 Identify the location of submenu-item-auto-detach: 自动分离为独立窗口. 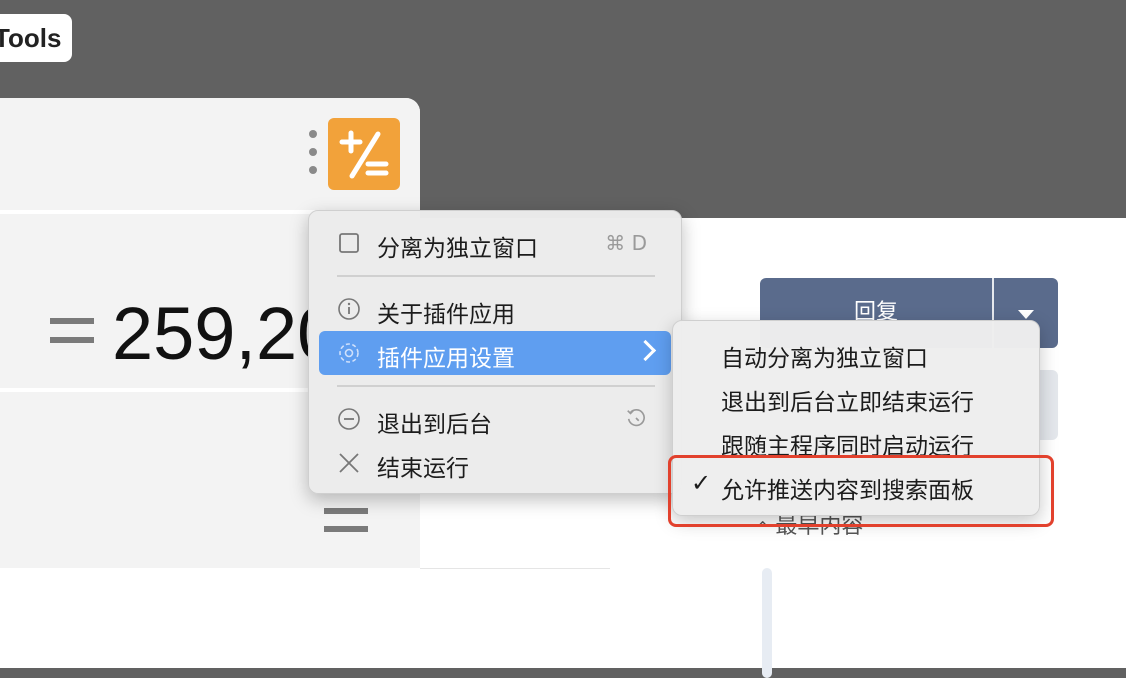
(856, 353).